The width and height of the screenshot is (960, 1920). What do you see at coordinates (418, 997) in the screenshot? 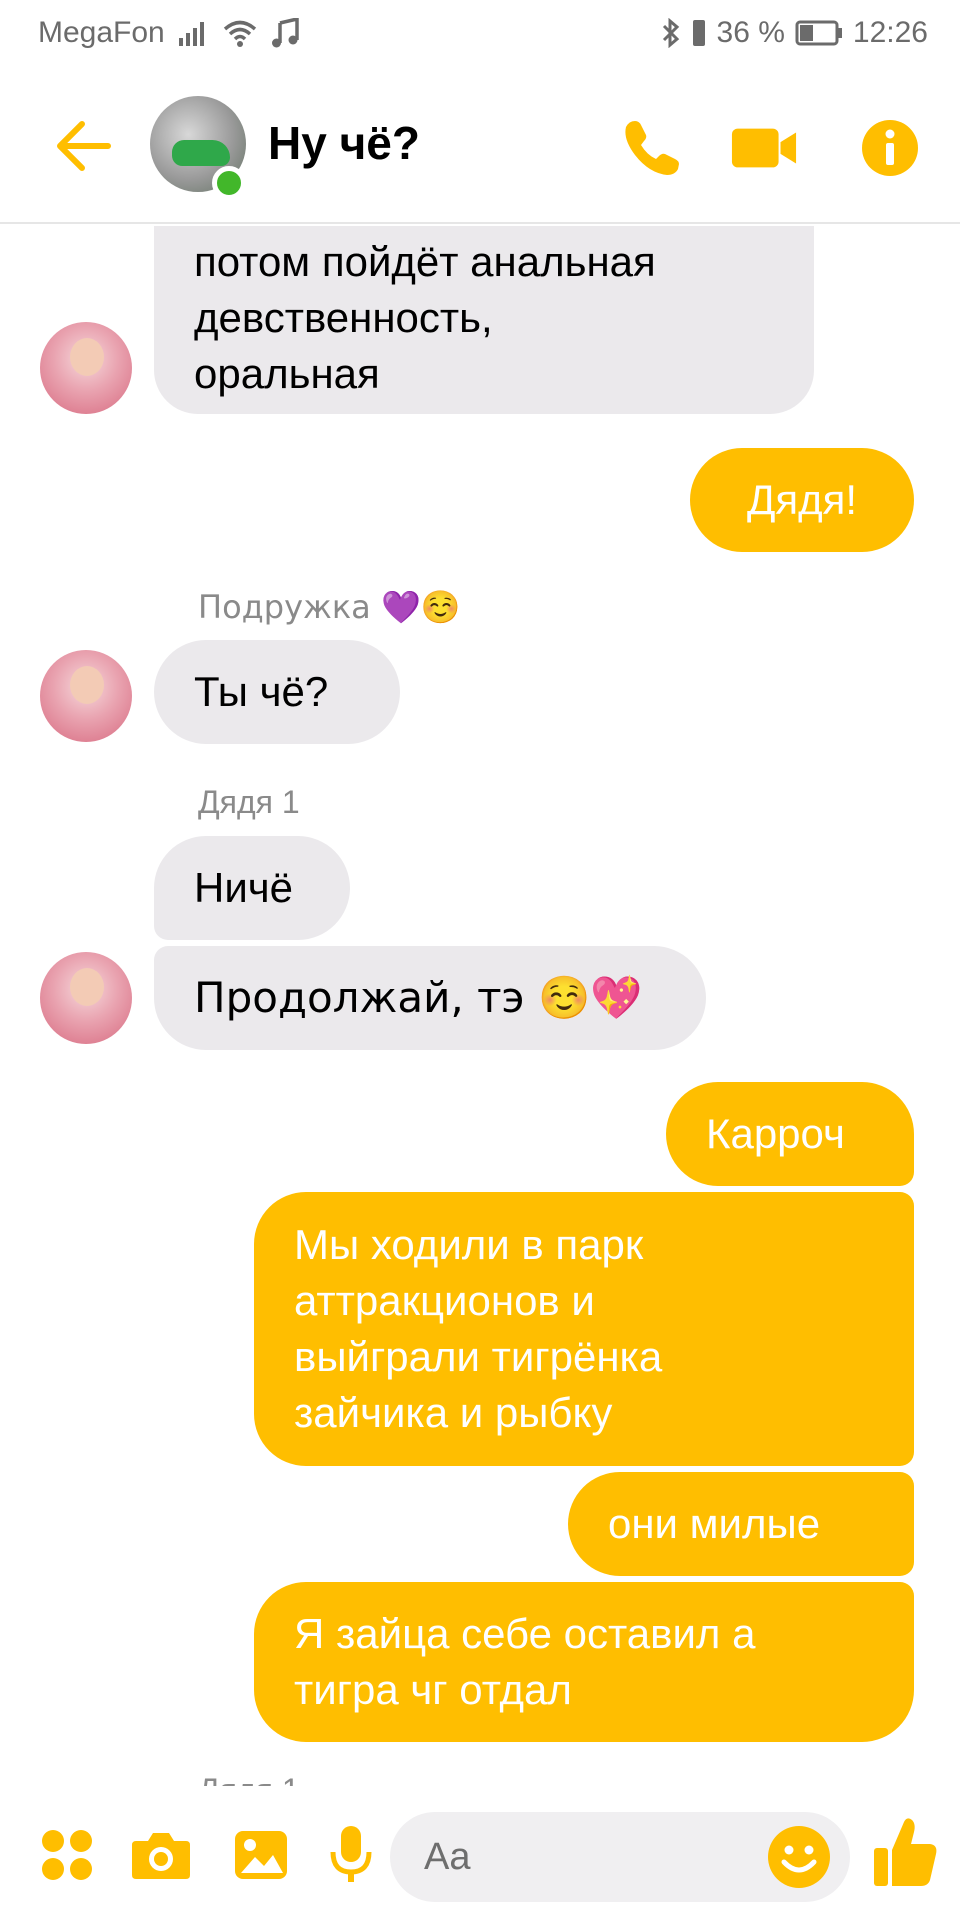
I see `message-text: Продолжай, тэ ☺️💖` at bounding box center [418, 997].